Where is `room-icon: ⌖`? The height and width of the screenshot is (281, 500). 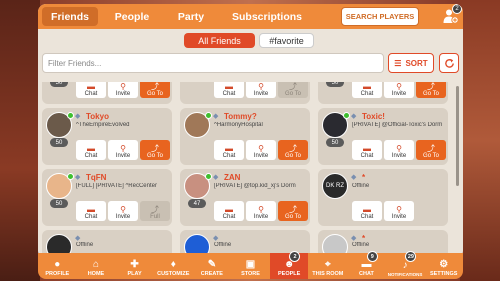
room-icon: ⌖ is located at coordinates (327, 264).